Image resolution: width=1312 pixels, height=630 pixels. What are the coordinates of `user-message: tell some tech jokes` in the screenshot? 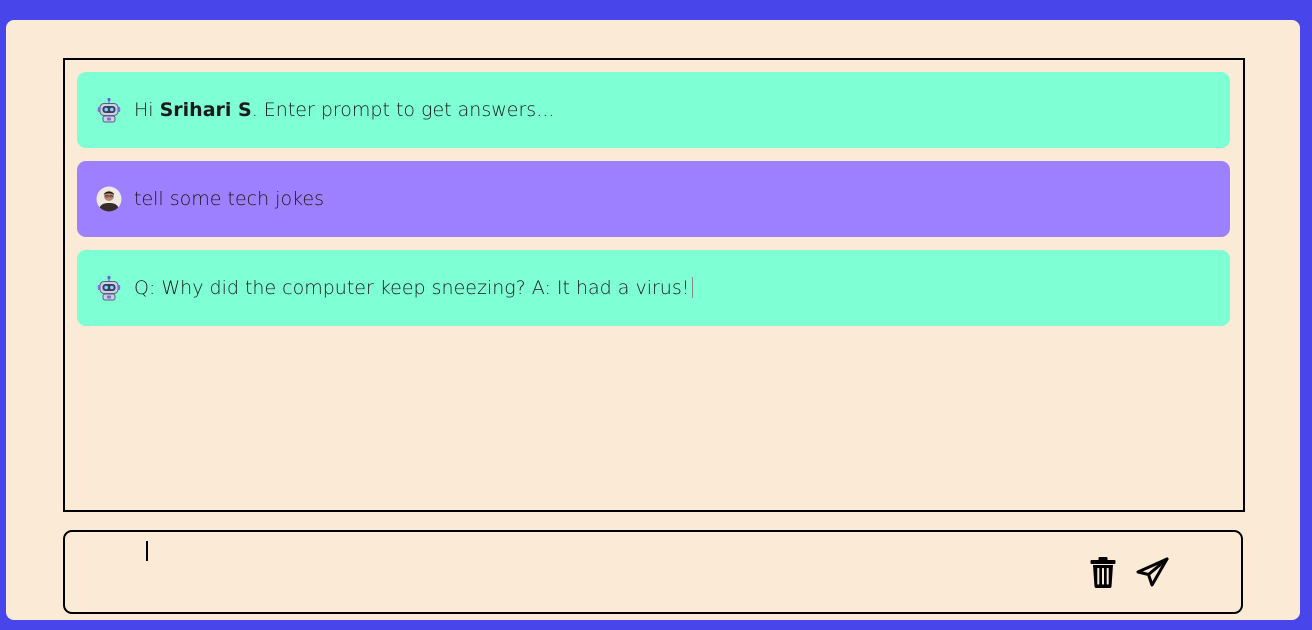 It's located at (653, 199).